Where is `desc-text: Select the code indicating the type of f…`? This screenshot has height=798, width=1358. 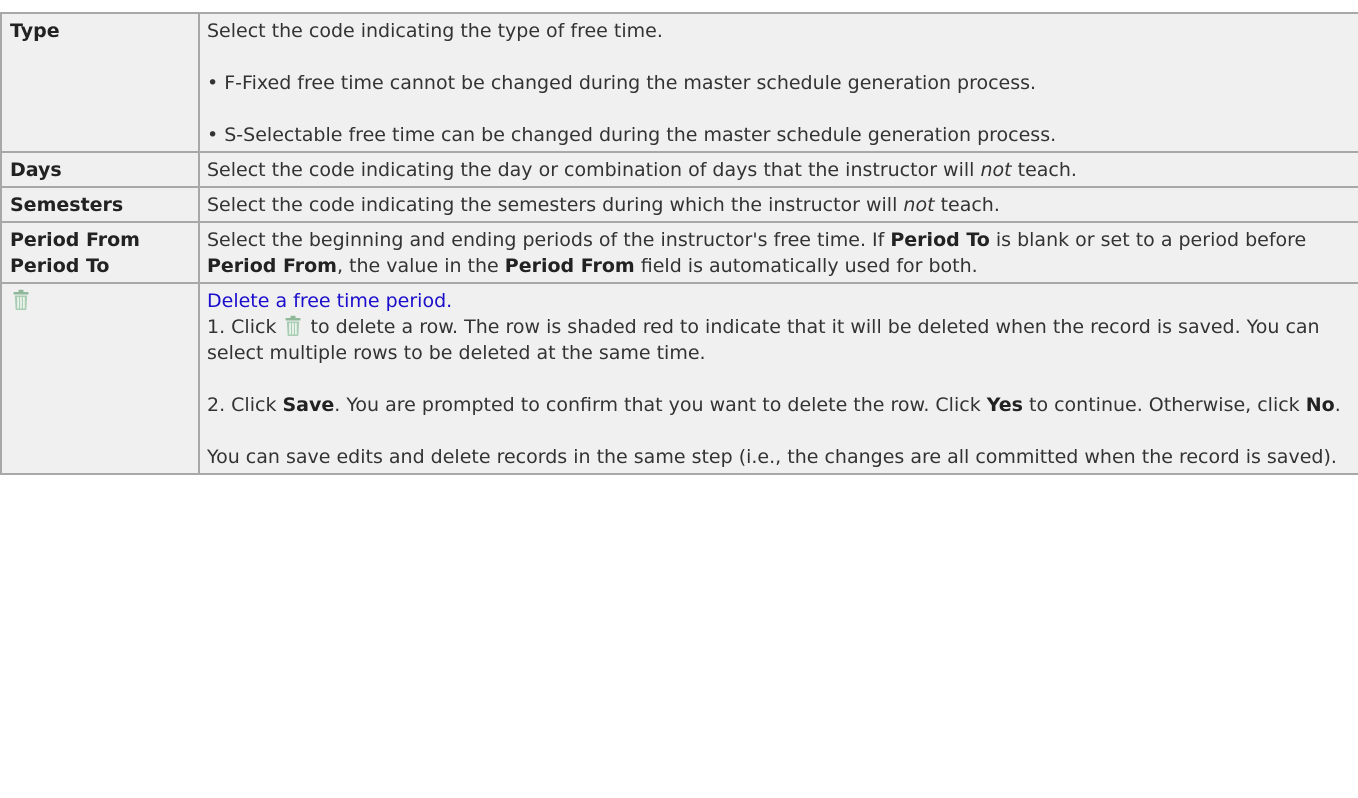
desc-text: Select the code indicating the type of f… is located at coordinates (435, 31).